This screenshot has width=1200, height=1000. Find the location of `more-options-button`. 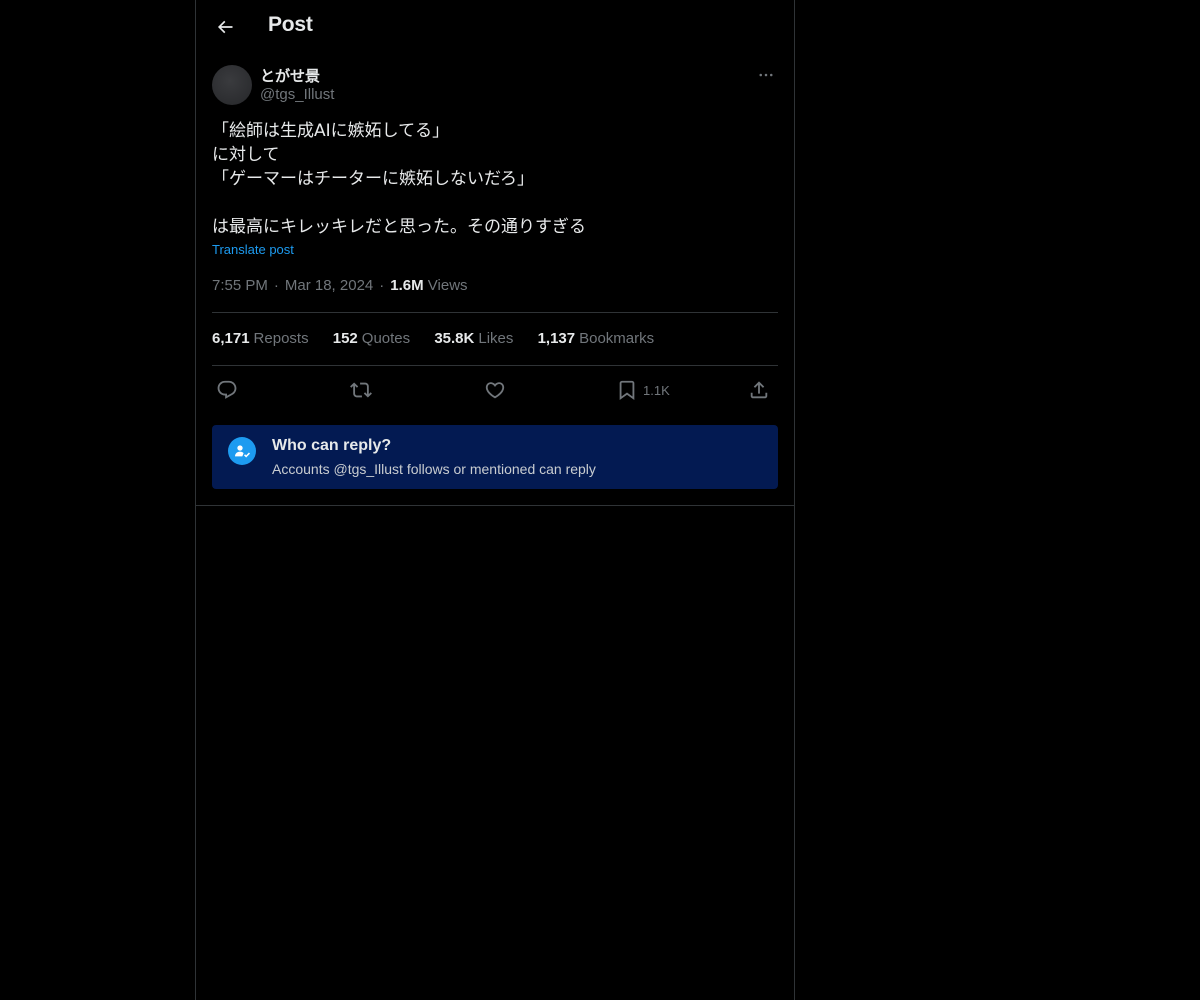

more-options-button is located at coordinates (766, 75).